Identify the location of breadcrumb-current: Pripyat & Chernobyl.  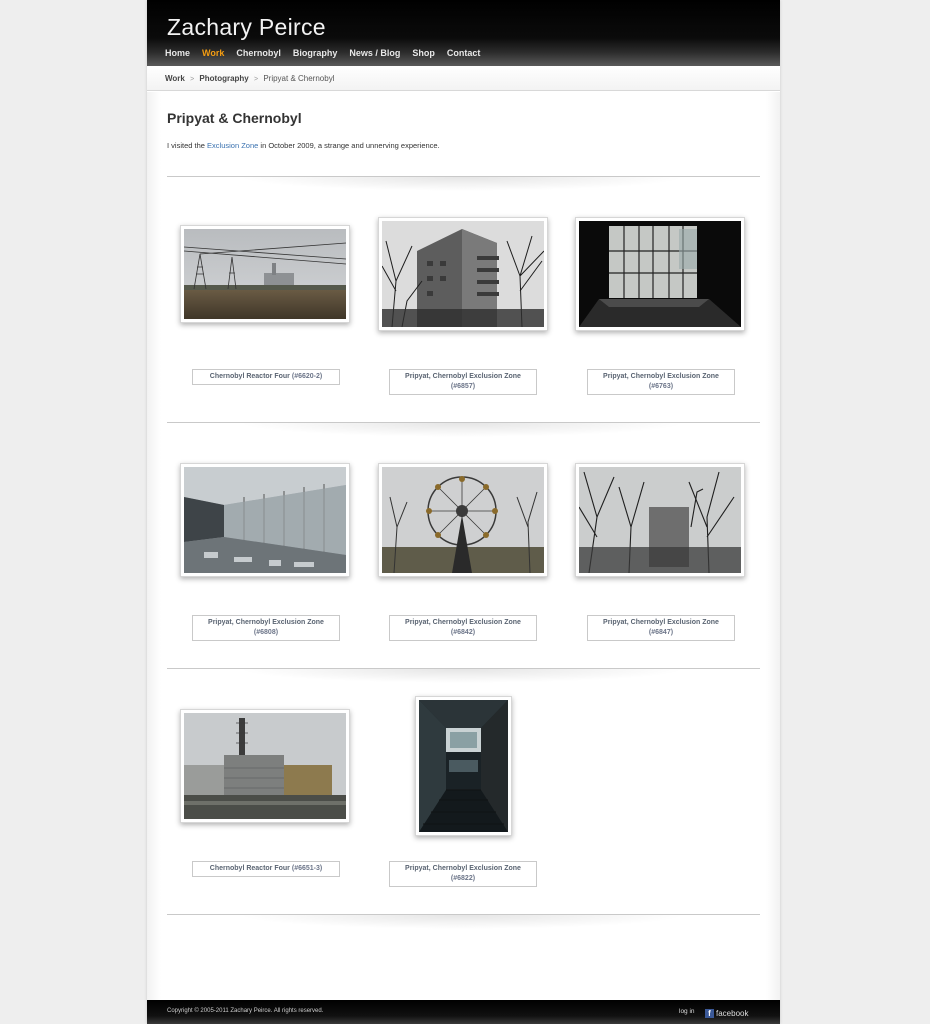
(299, 78).